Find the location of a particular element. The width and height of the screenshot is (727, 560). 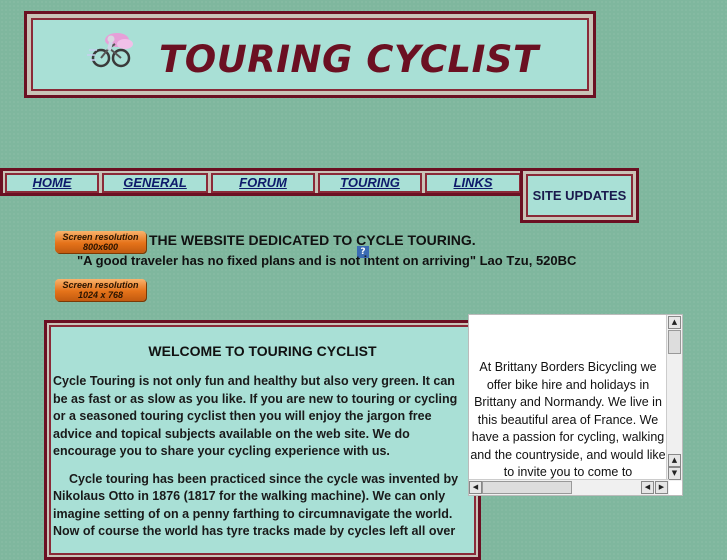

site-tagline: THE WEBSITE DEDICATED TO CYCLE TOURING. is located at coordinates (312, 240).